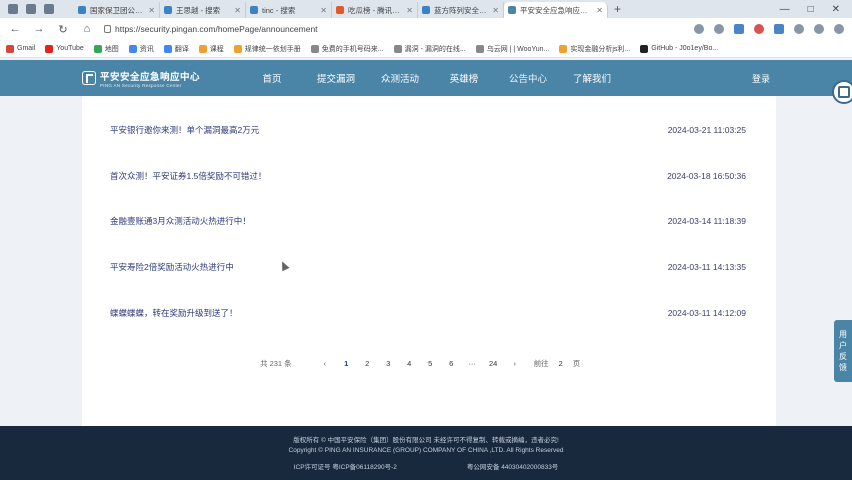  Describe the element at coordinates (816, 9) in the screenshot. I see `window-controls: — □ ✕` at that location.